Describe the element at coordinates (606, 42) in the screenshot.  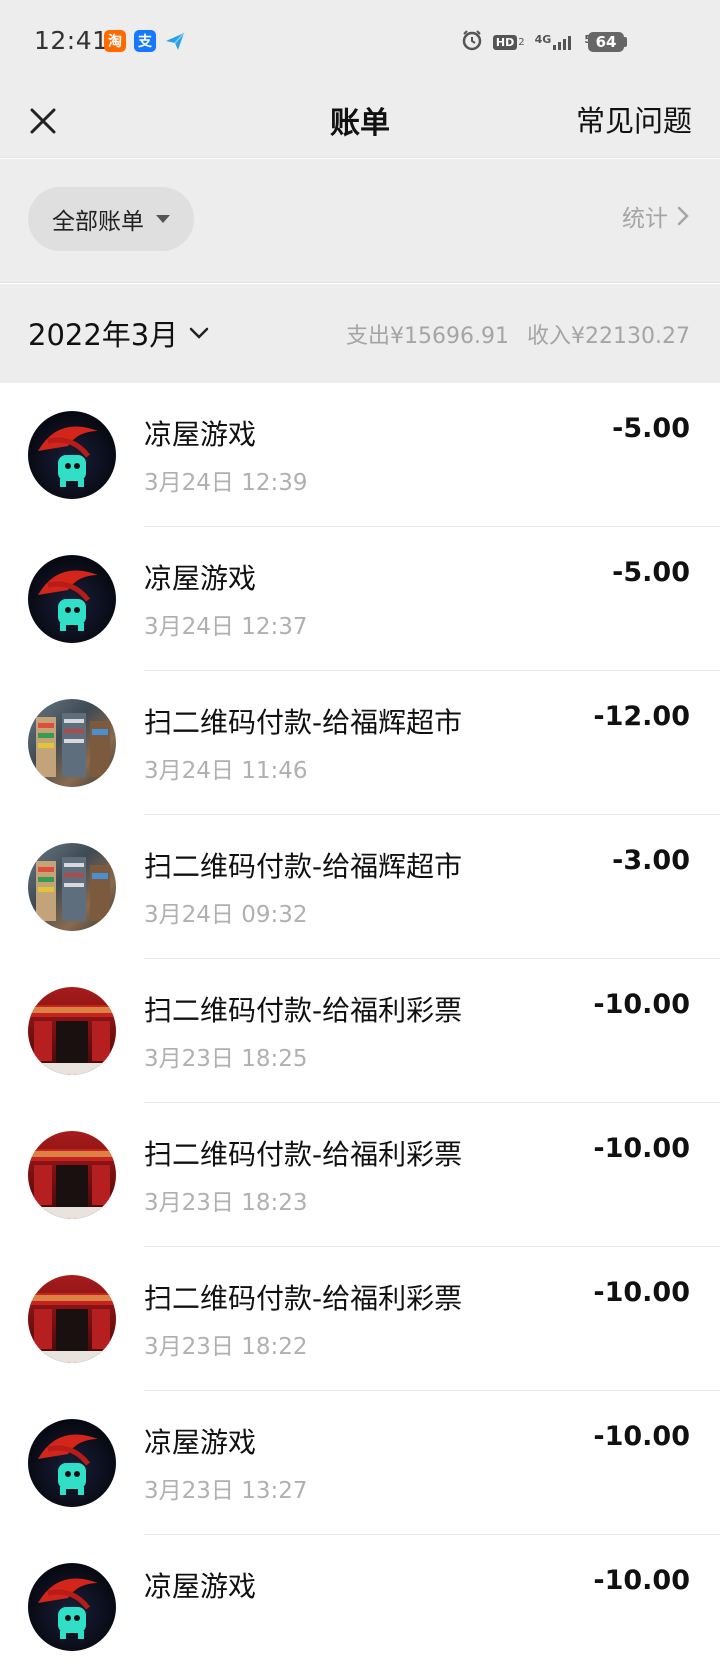
I see `battery-icon: 64` at that location.